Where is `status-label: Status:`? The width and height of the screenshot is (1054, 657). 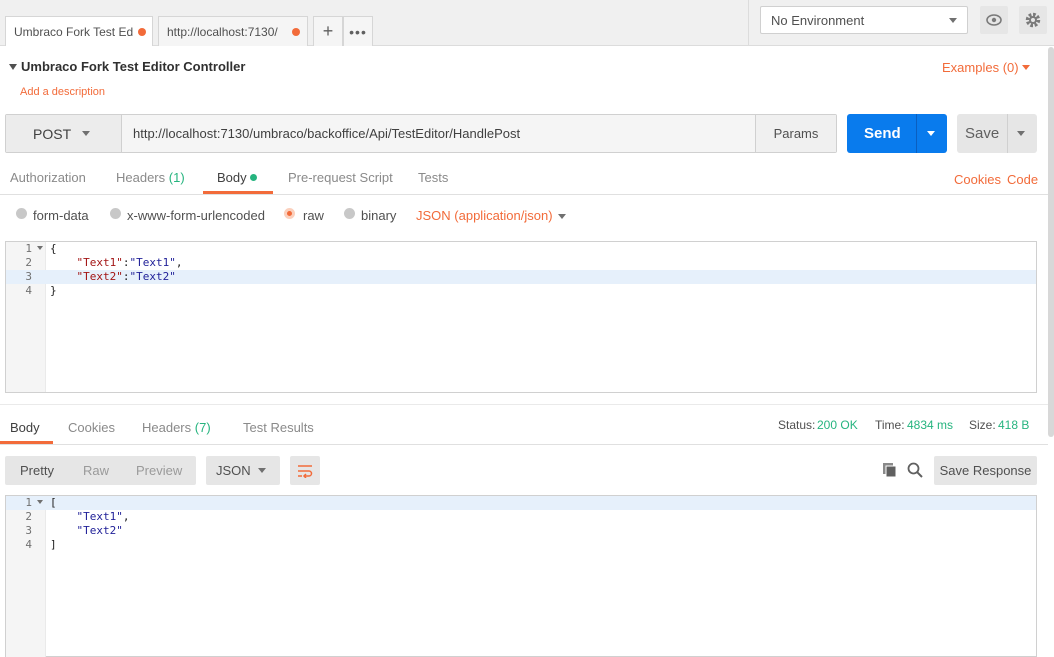
status-label: Status: is located at coordinates (797, 425).